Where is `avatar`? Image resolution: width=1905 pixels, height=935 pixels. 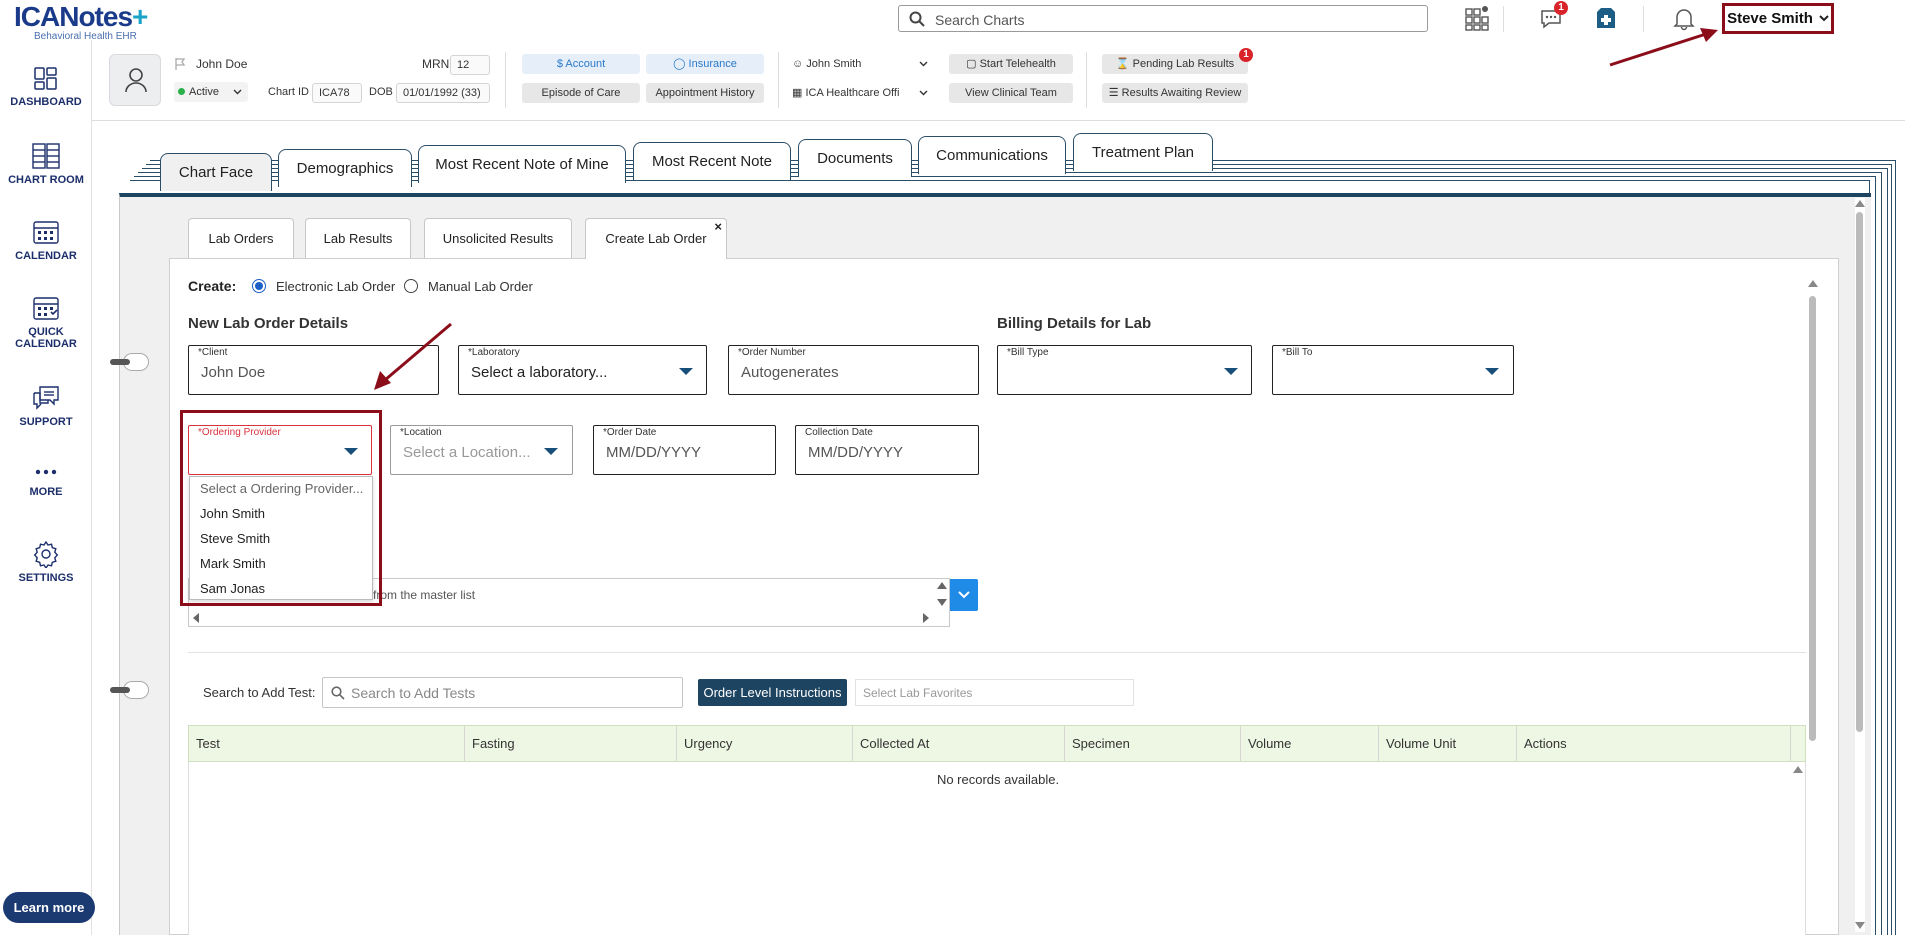
avatar is located at coordinates (135, 80).